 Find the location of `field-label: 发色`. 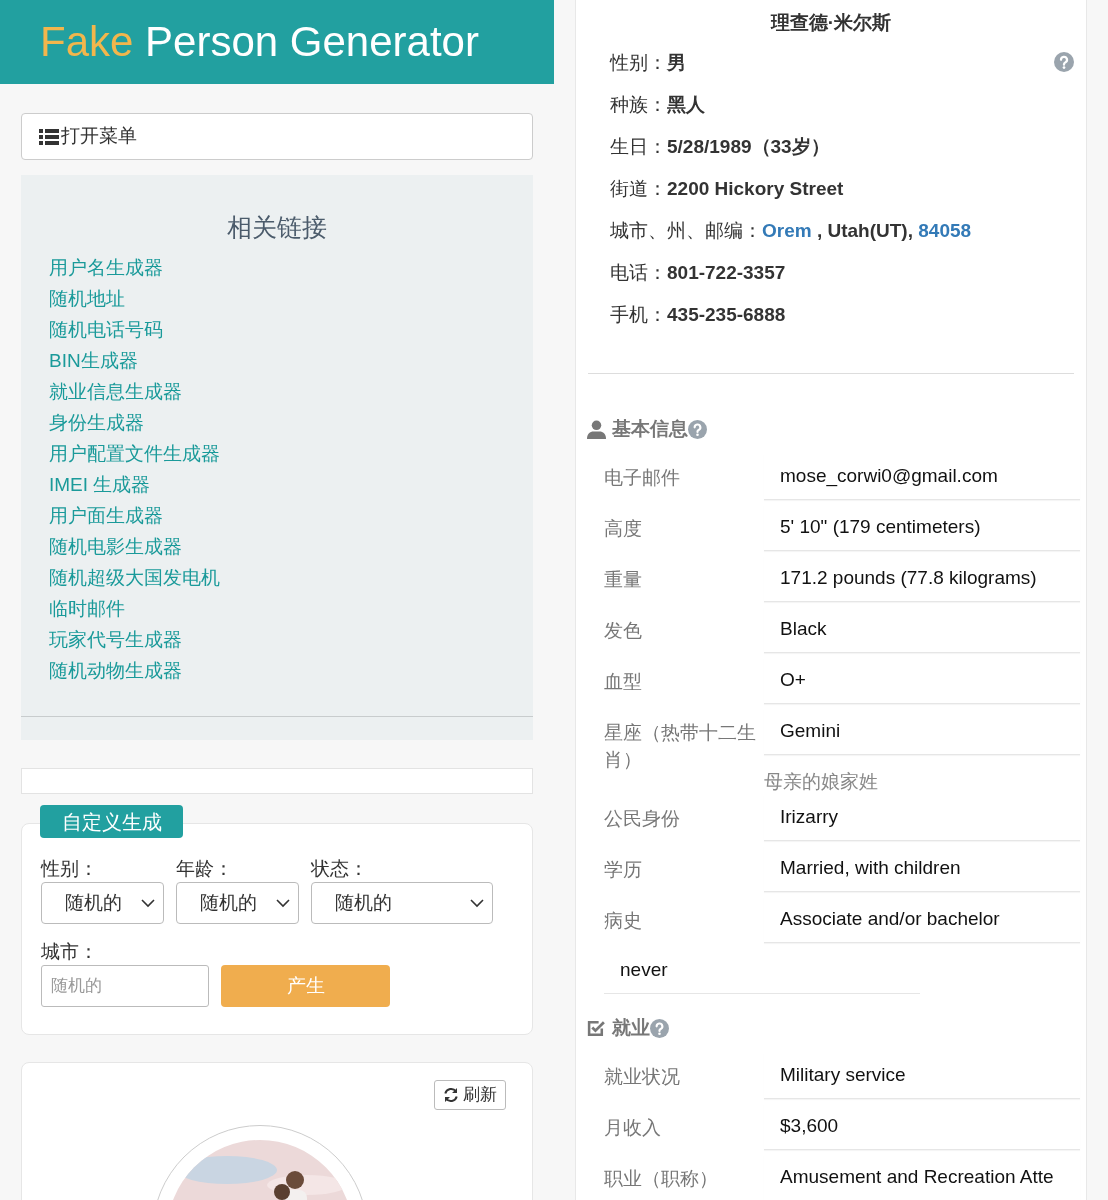

field-label: 发色 is located at coordinates (623, 631).